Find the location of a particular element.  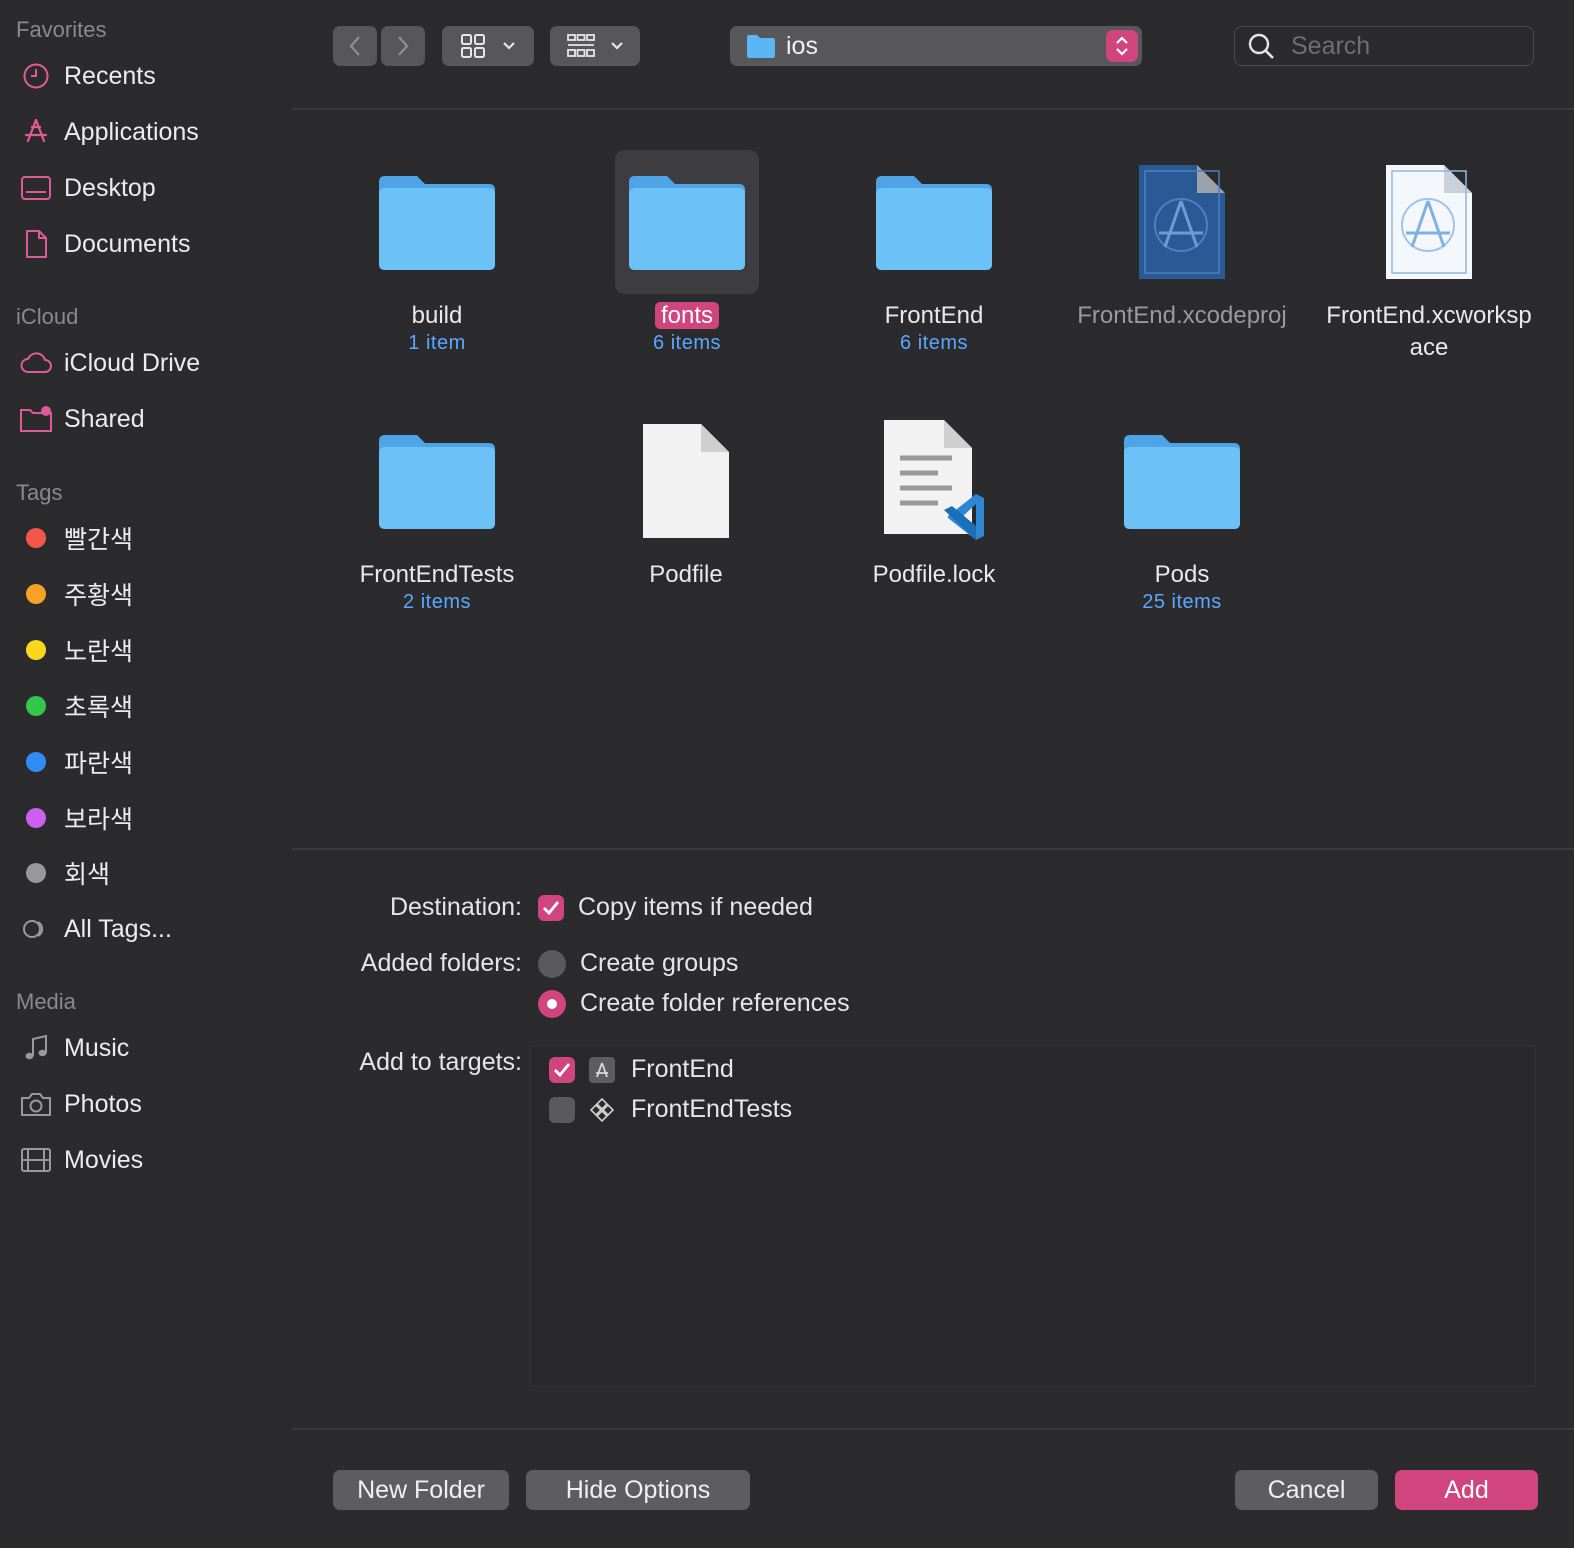

all-tags-icon is located at coordinates (36, 929).